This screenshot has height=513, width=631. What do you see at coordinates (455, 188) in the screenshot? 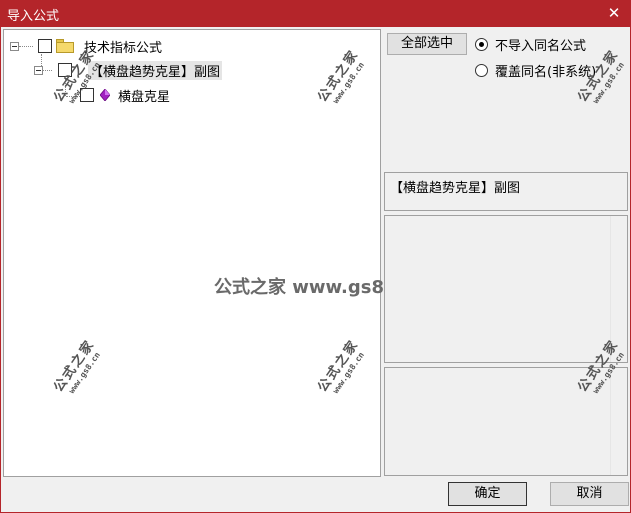
I see `formula-name-text: 【横盘趋势克星】副图` at bounding box center [455, 188].